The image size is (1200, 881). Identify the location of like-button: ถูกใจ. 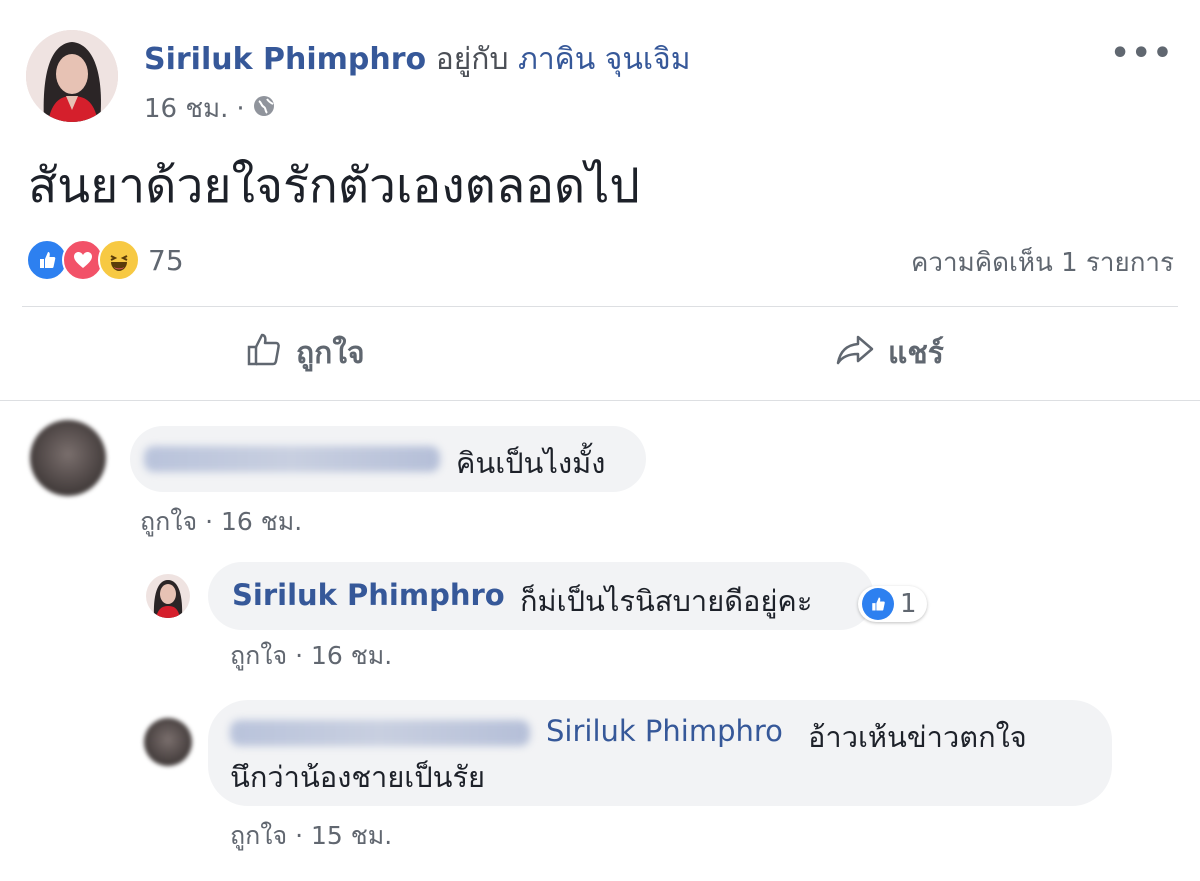
(304, 353).